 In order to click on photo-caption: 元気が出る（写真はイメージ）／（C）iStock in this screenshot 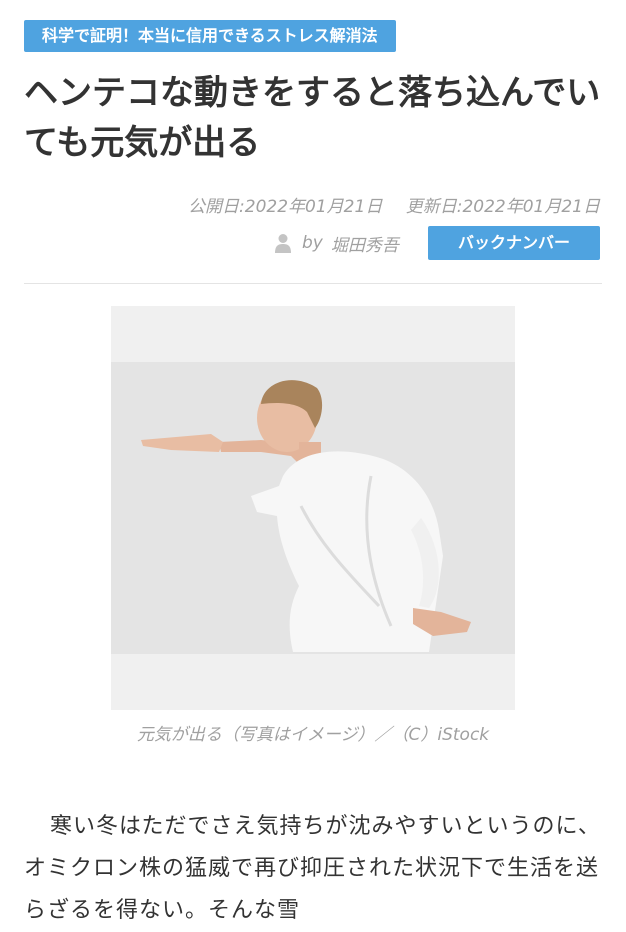, I will do `click(313, 735)`.